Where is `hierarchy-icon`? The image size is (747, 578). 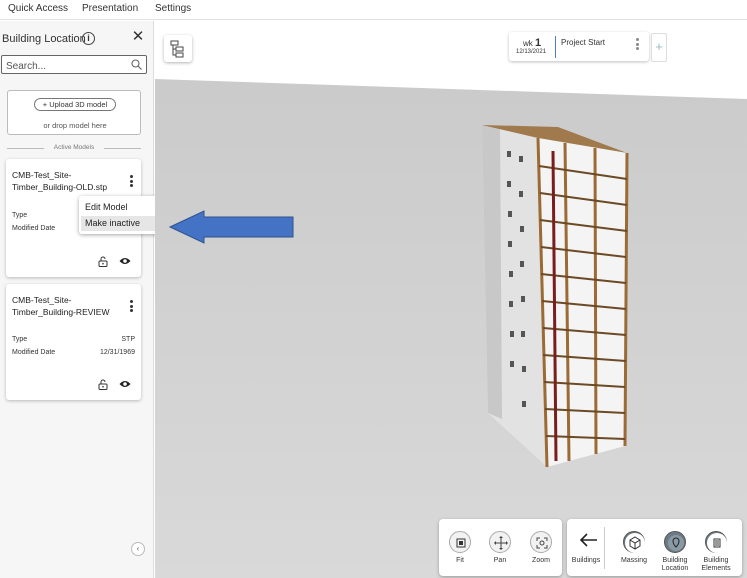 hierarchy-icon is located at coordinates (177, 49).